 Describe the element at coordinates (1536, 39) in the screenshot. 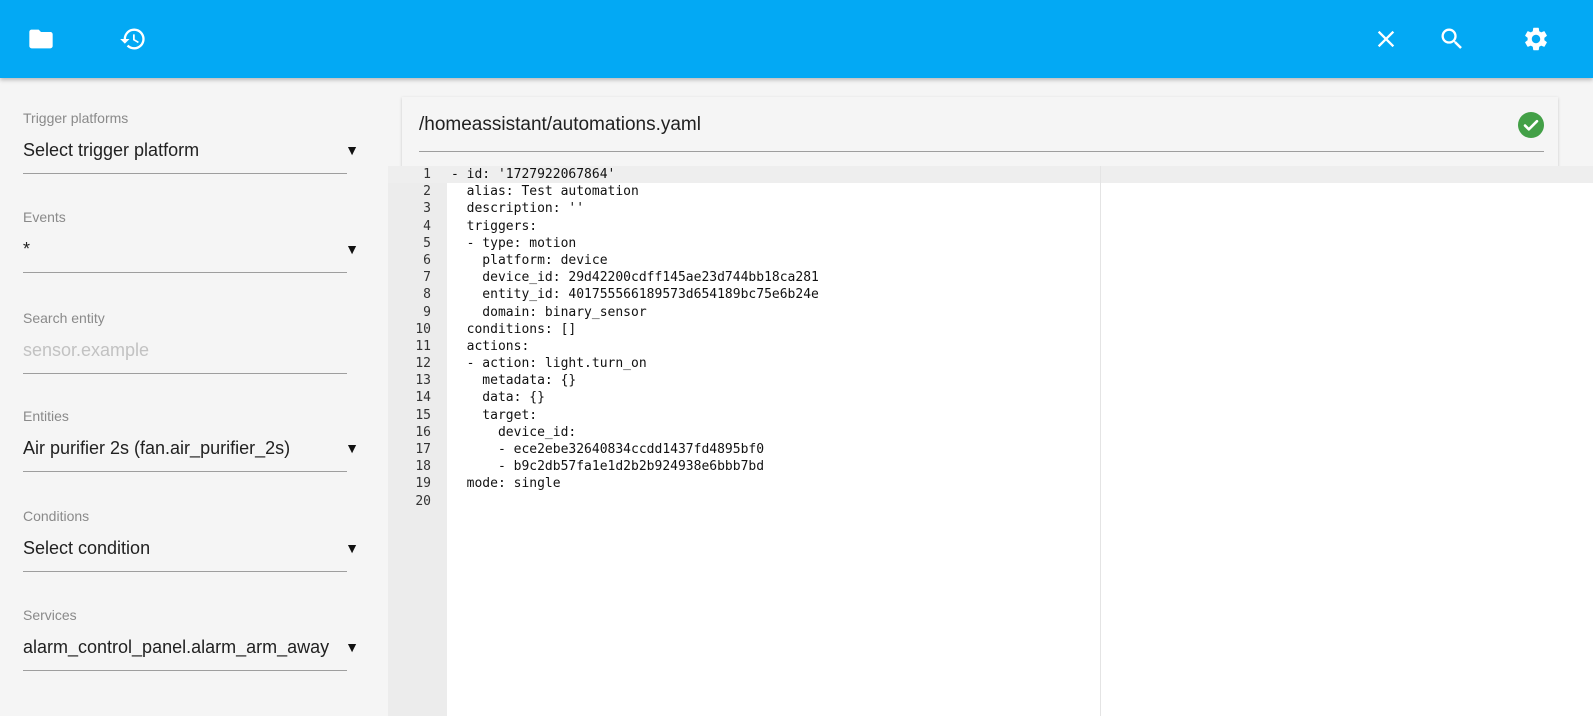

I see `gear-icon` at that location.